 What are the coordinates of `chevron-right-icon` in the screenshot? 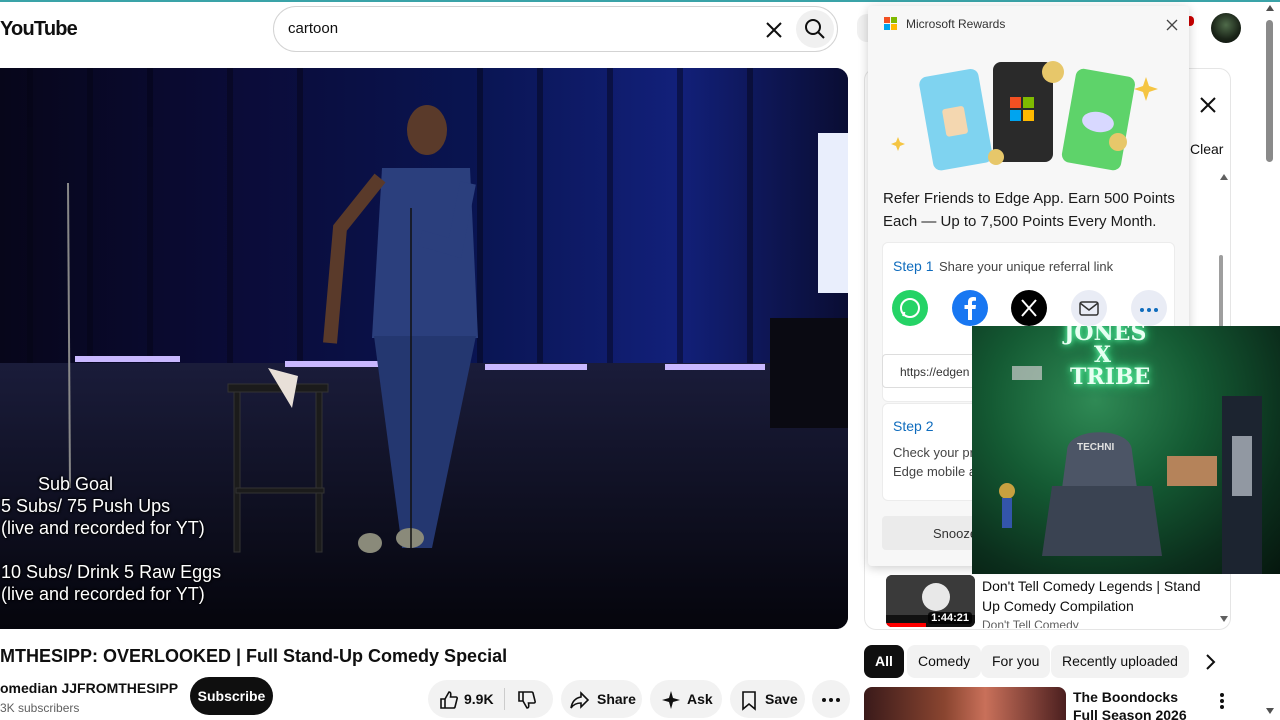 It's located at (1210, 662).